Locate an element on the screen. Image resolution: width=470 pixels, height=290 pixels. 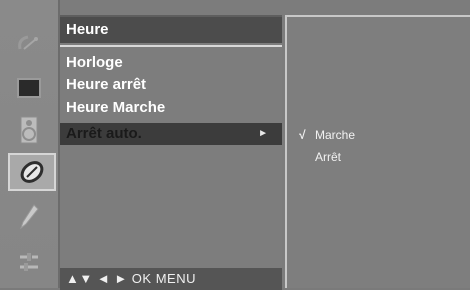
menu-item-arret-auto: Arrêt auto. ► is located at coordinates (171, 134).